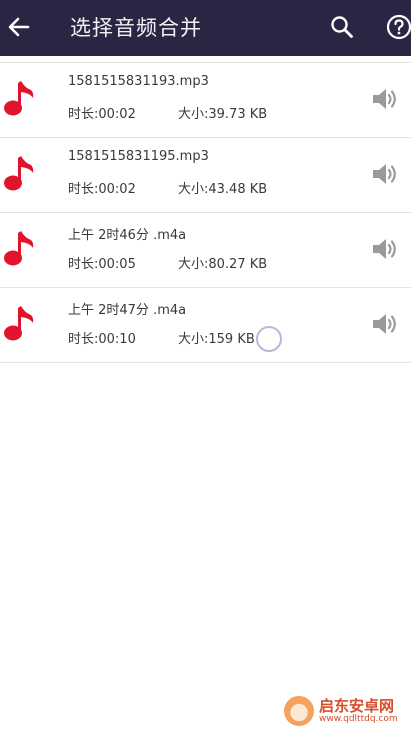 This screenshot has width=411, height=732. I want to click on file-duration: 时长:00:10, so click(102, 339).